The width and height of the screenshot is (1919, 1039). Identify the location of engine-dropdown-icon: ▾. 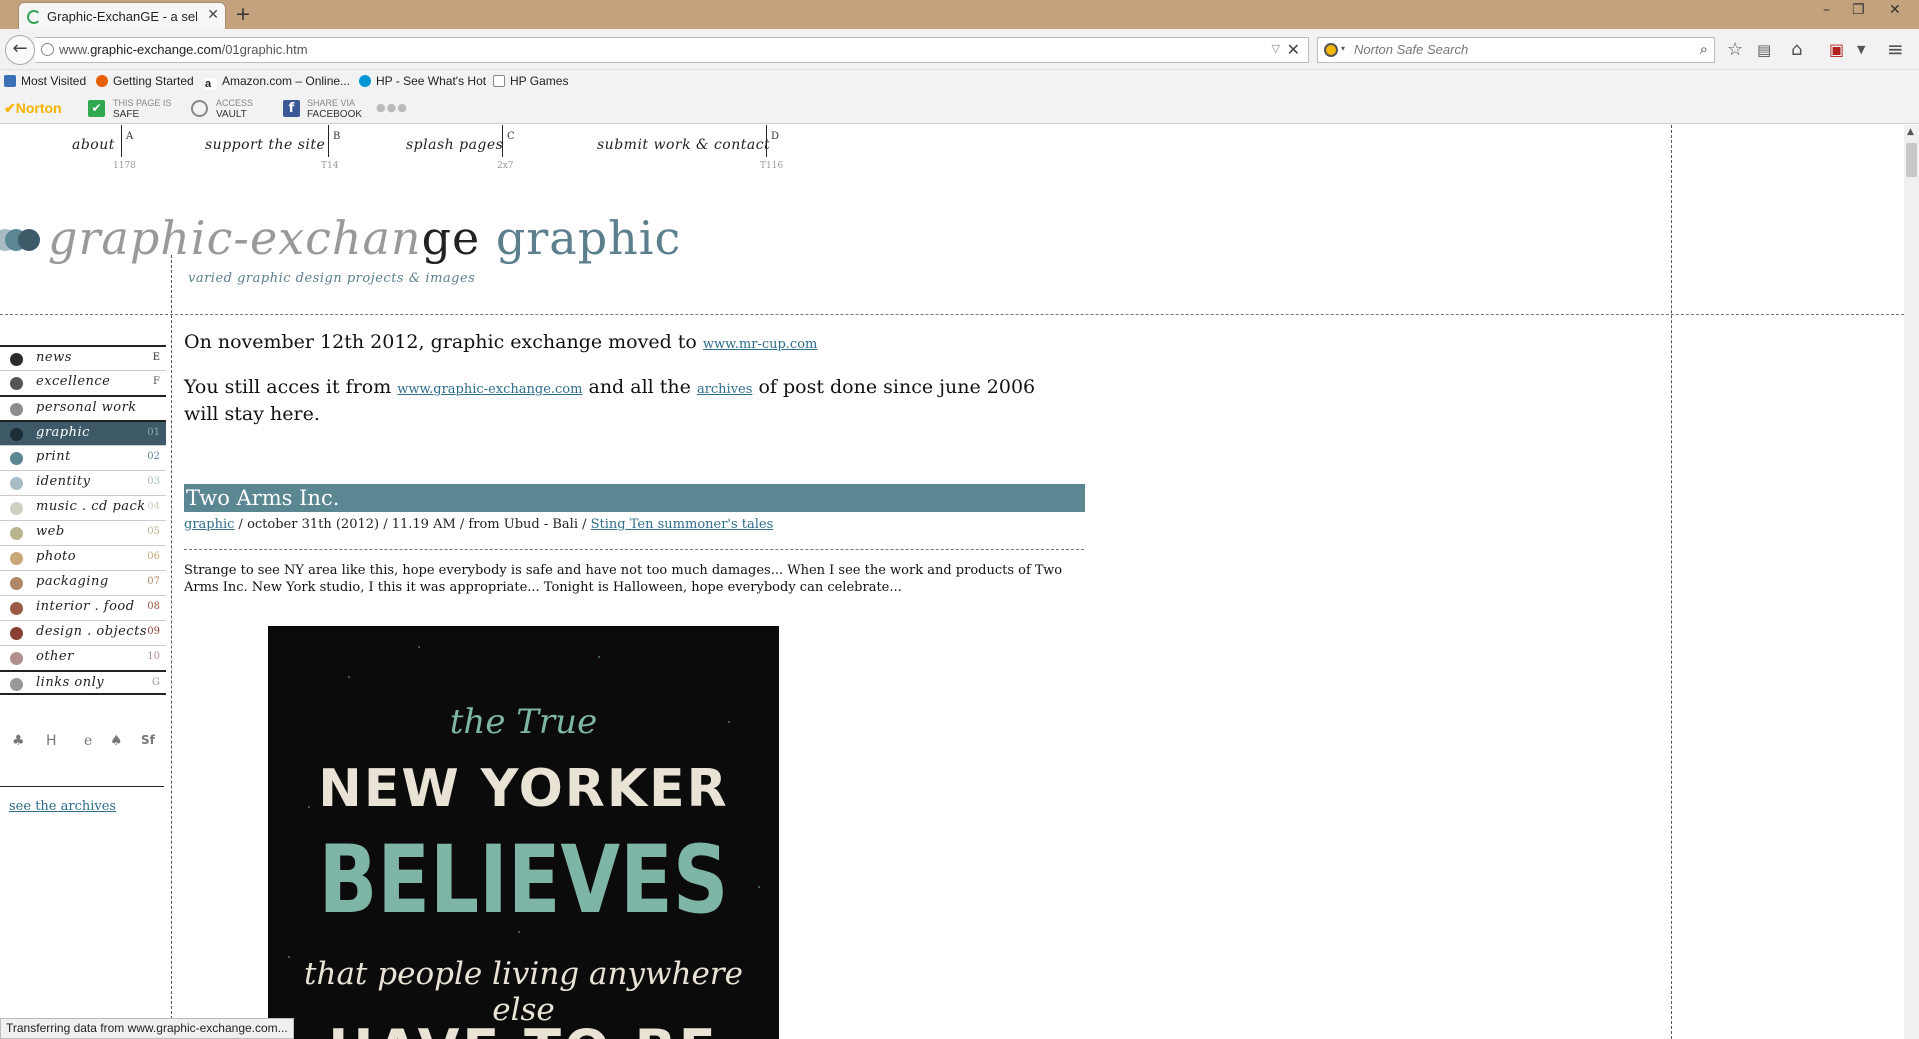
(1343, 48).